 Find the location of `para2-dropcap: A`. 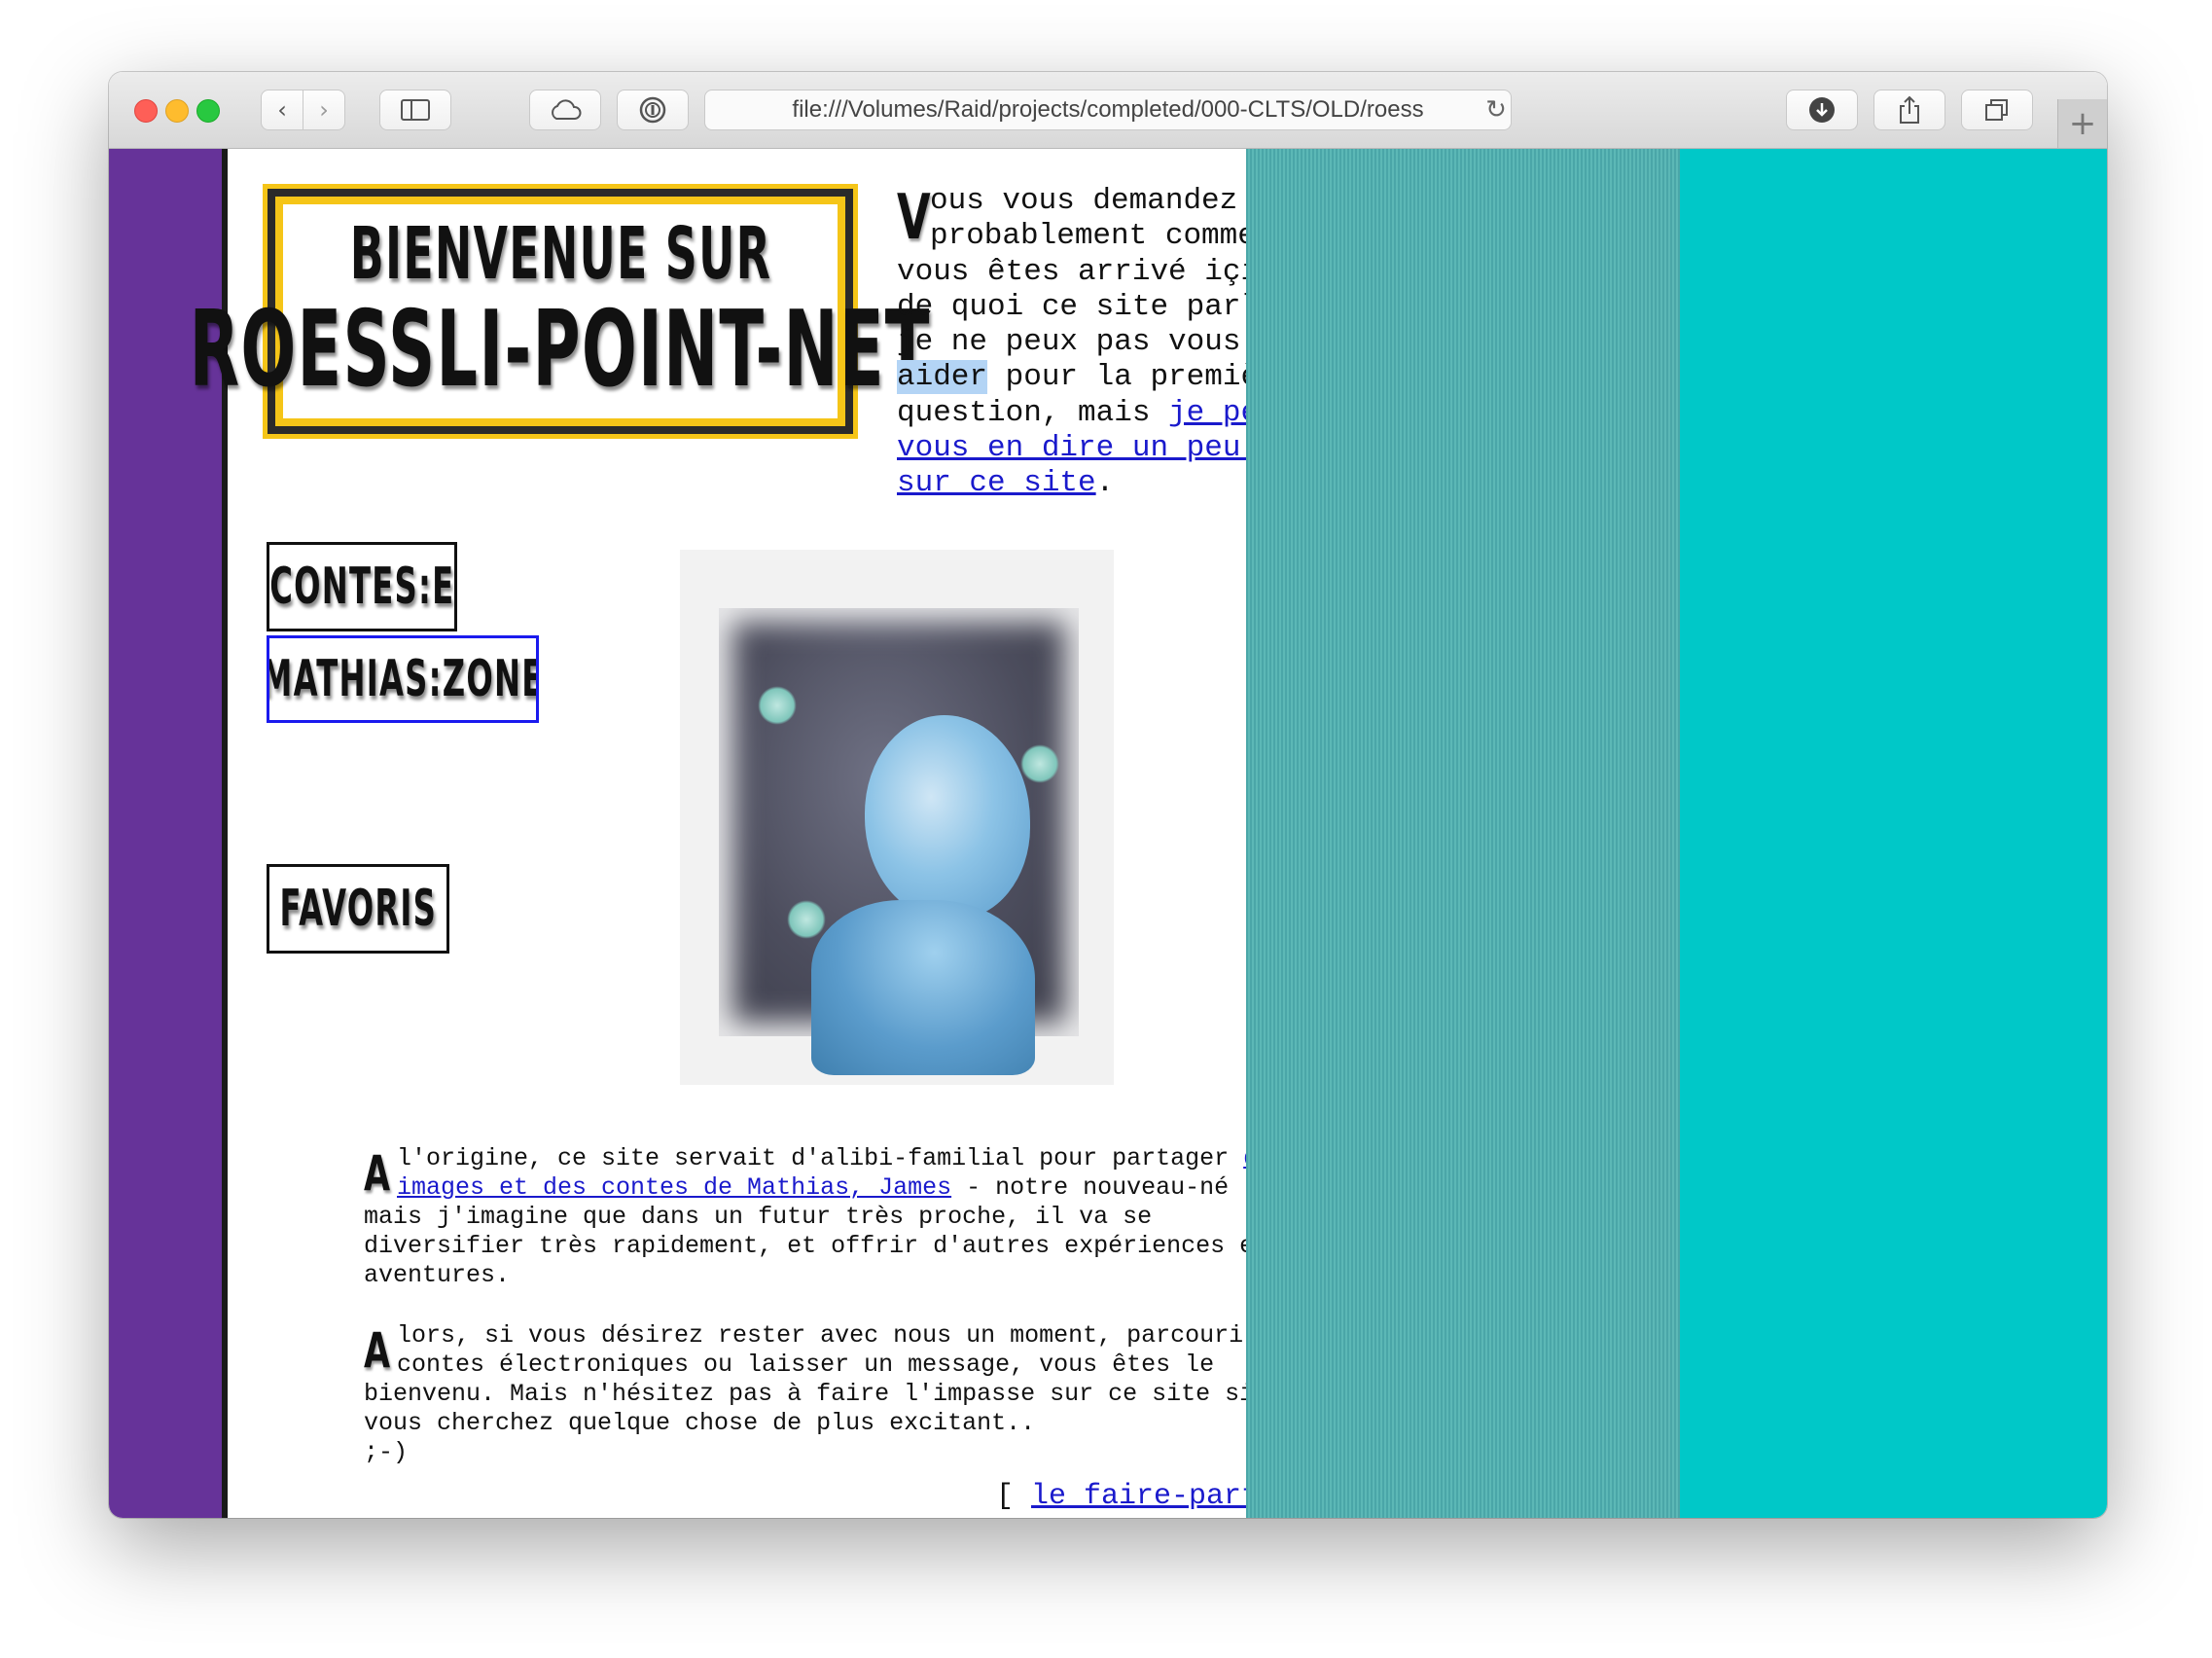

para2-dropcap: A is located at coordinates (377, 1350).